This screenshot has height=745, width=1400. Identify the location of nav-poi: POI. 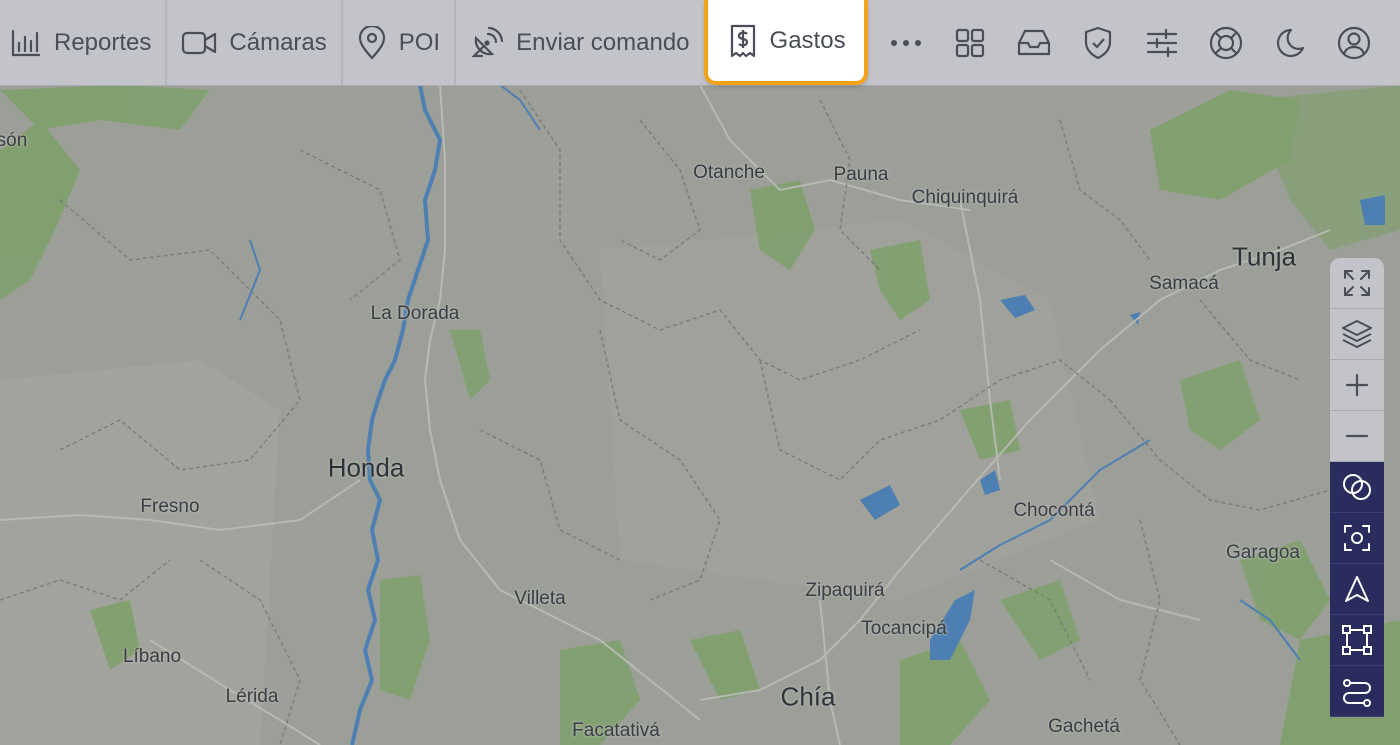
(400, 42).